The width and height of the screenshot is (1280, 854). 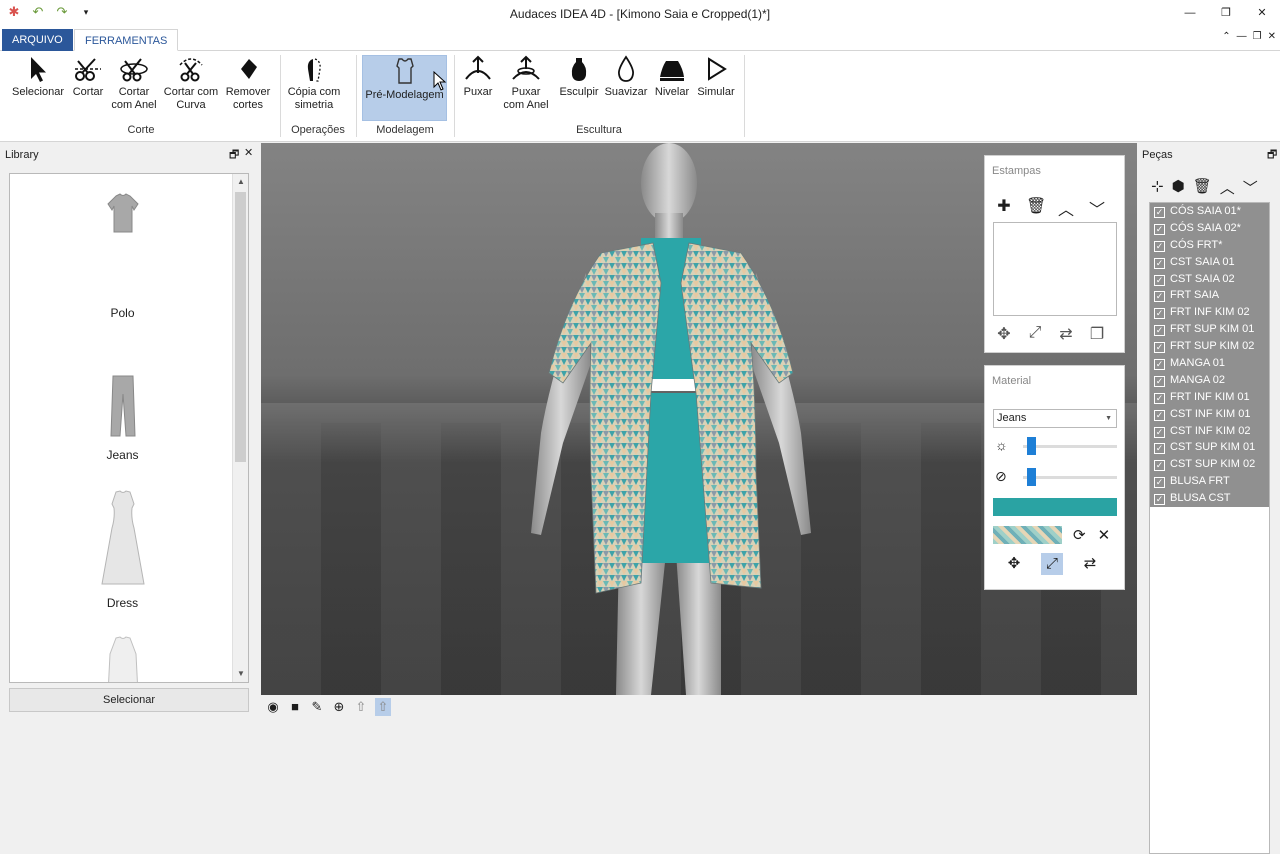 I want to click on add-piece-icon: ⊹, so click(x=1157, y=187).